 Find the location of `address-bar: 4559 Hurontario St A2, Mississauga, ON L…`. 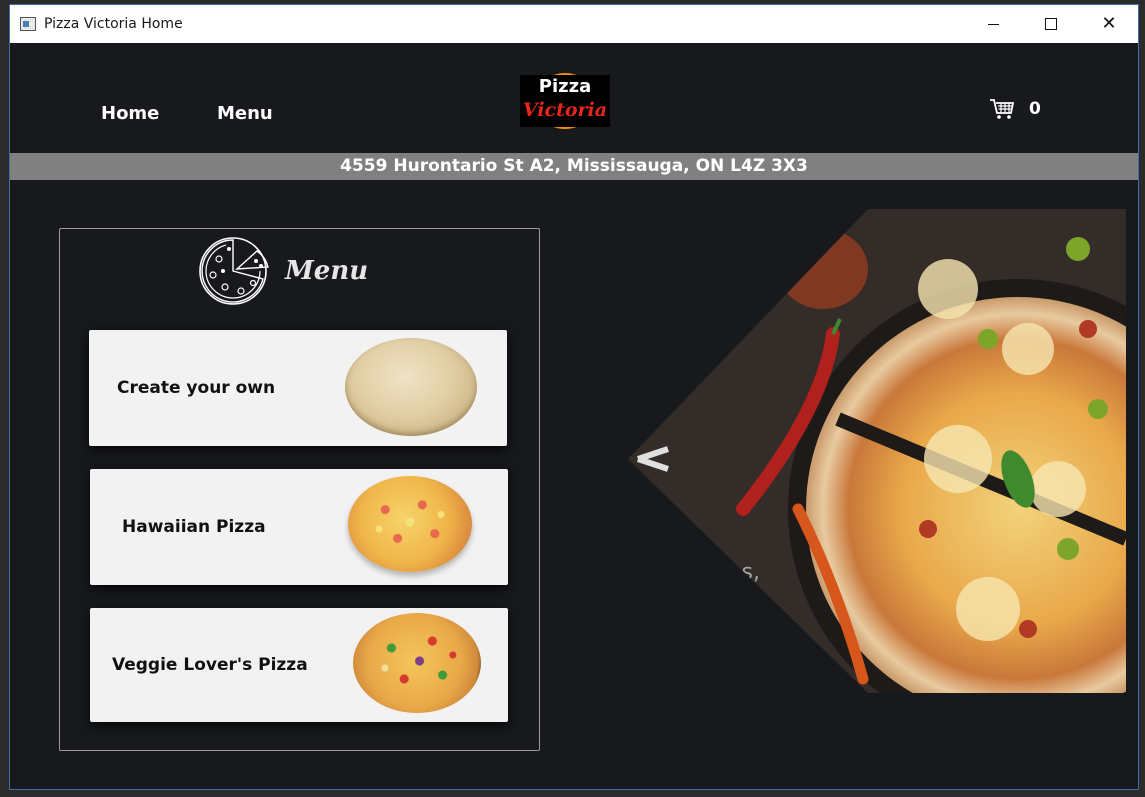

address-bar: 4559 Hurontario St A2, Mississauga, ON L… is located at coordinates (574, 166).